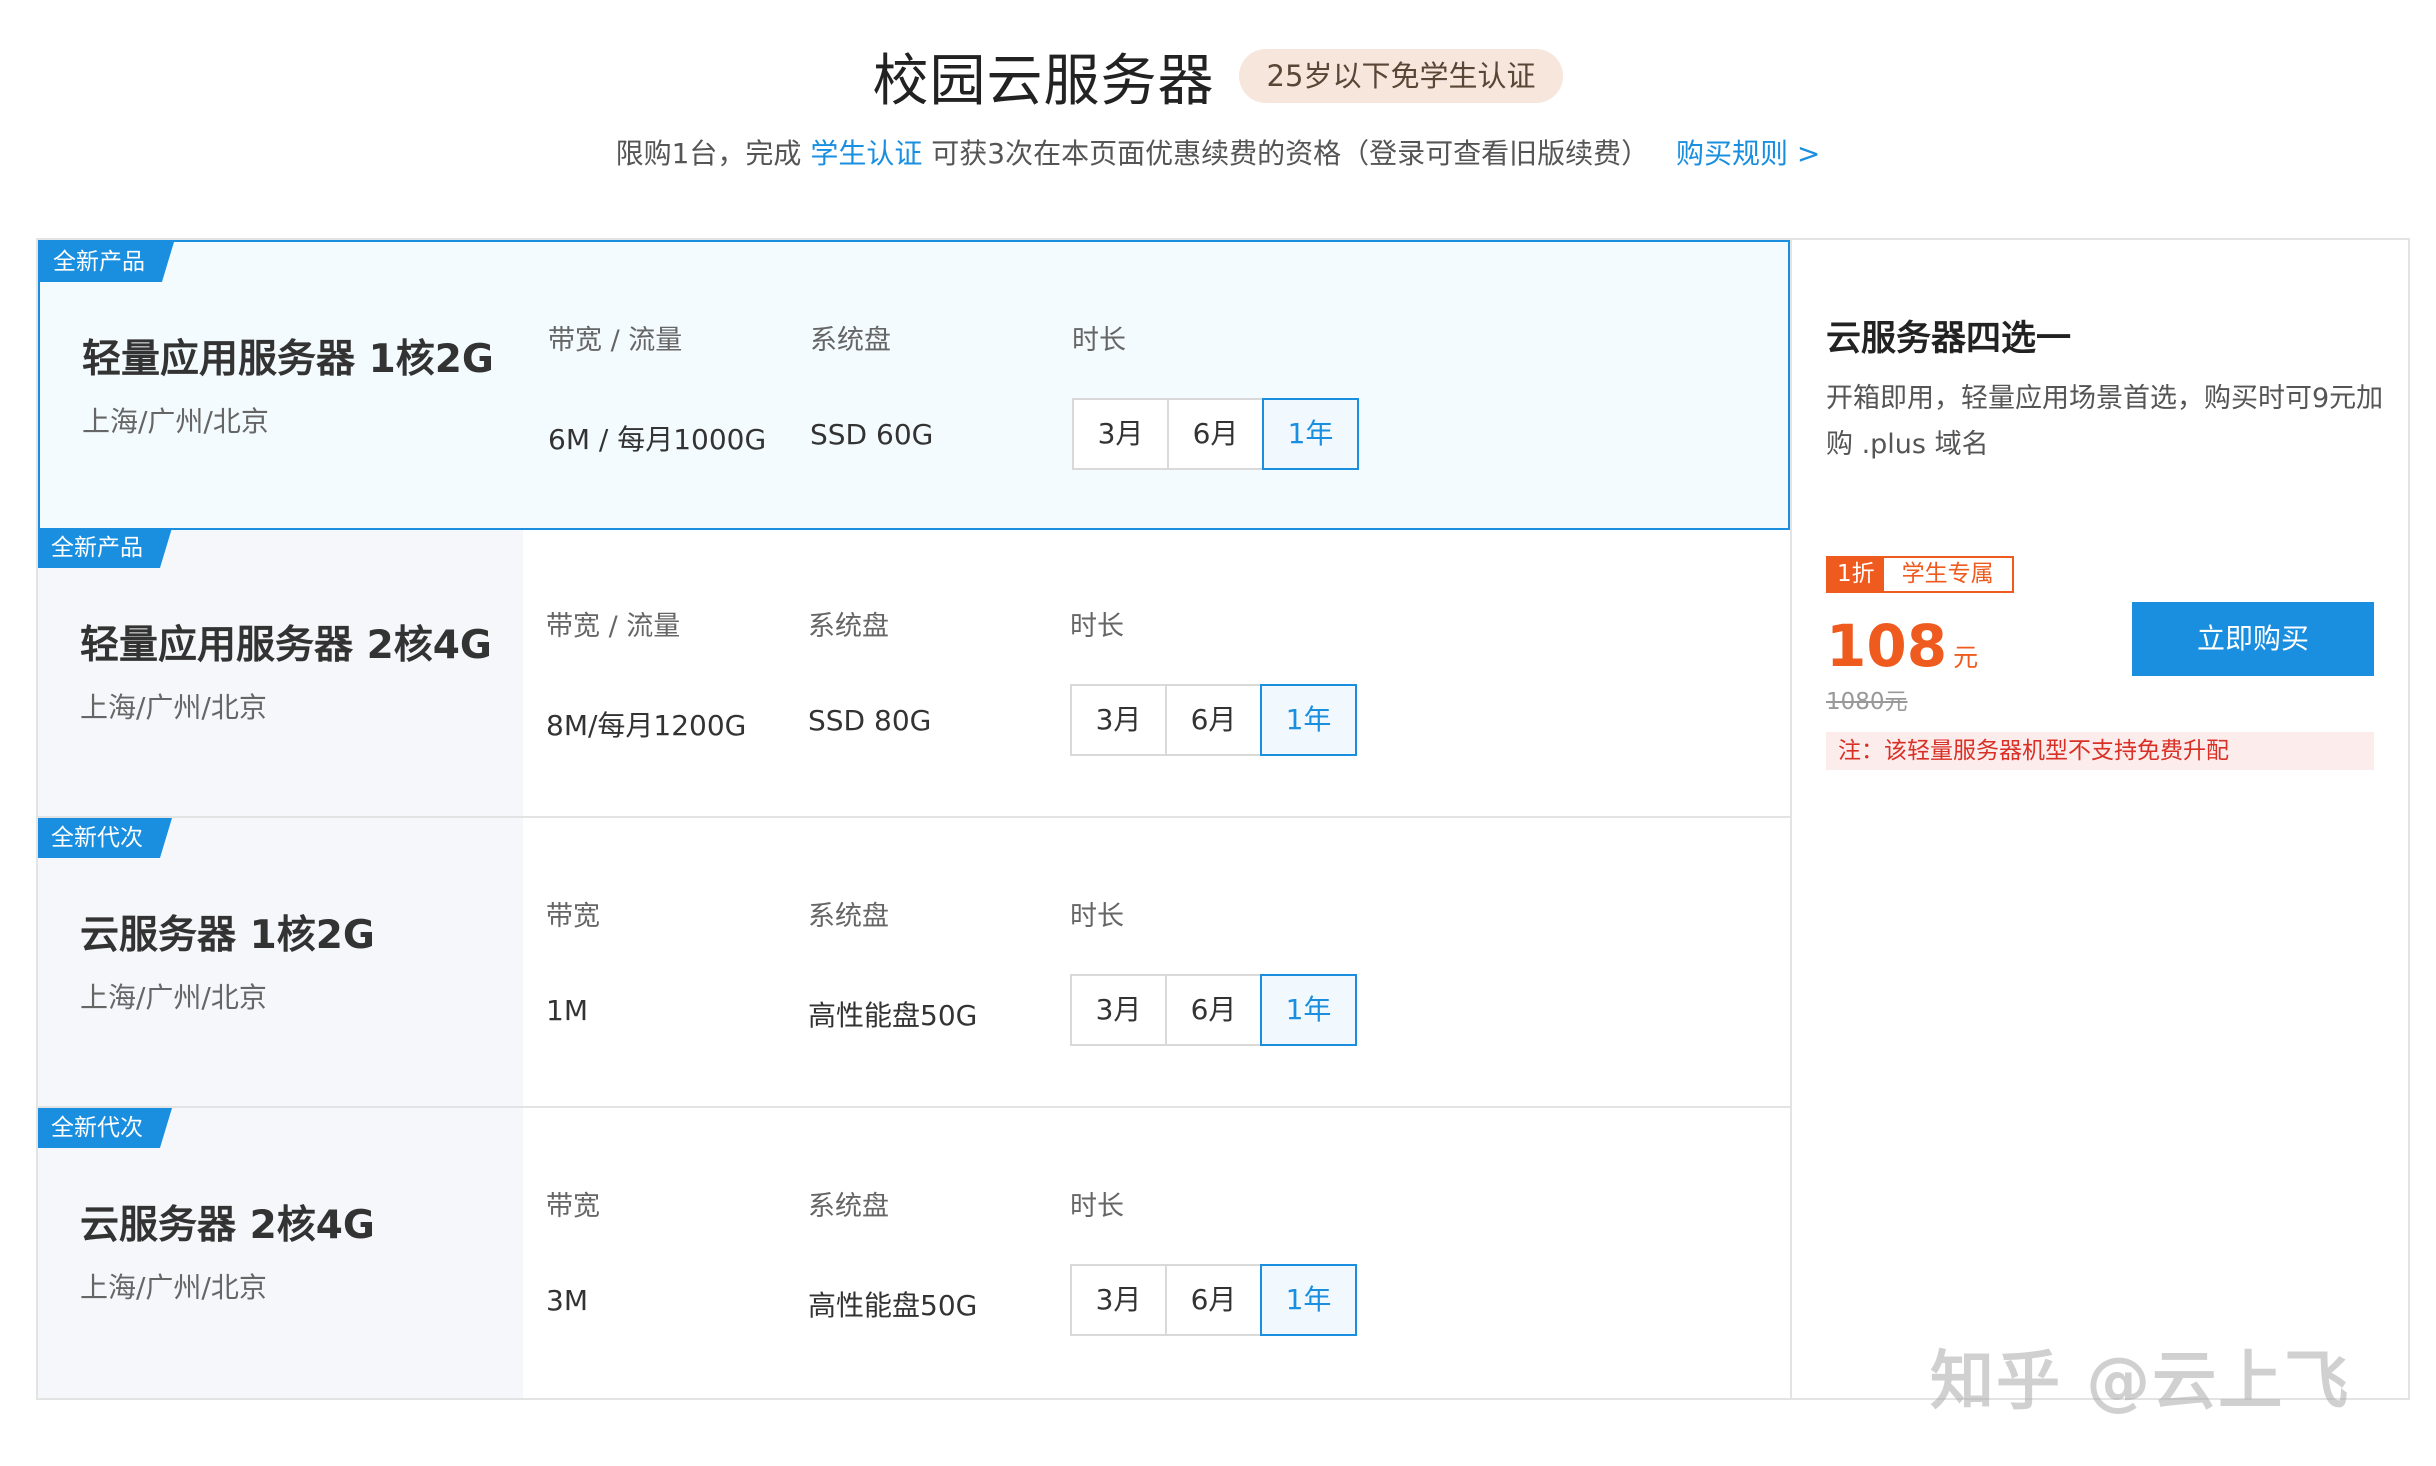  Describe the element at coordinates (1748, 153) in the screenshot. I see `purchase-rules-link: 购买规则 >` at that location.